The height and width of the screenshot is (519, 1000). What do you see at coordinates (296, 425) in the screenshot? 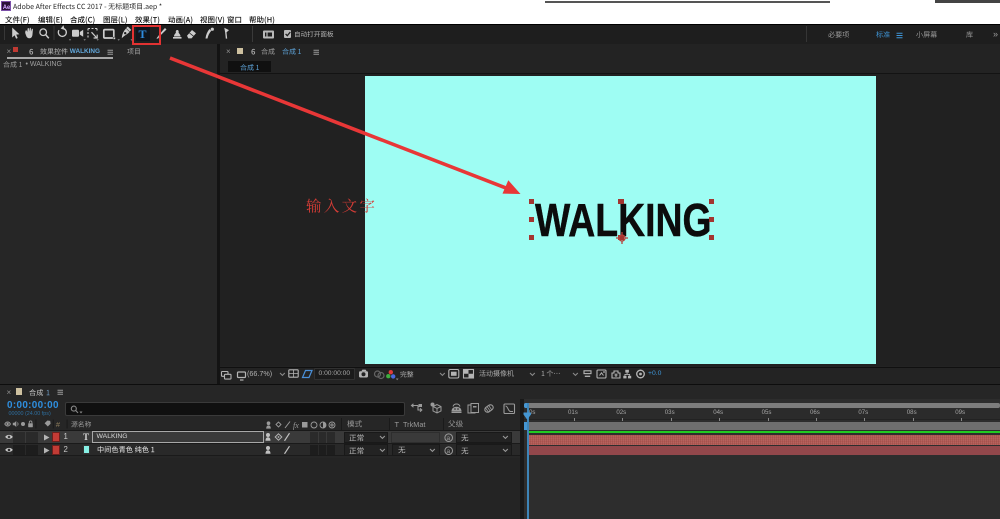
I see `svg-text: fx` at bounding box center [296, 425].